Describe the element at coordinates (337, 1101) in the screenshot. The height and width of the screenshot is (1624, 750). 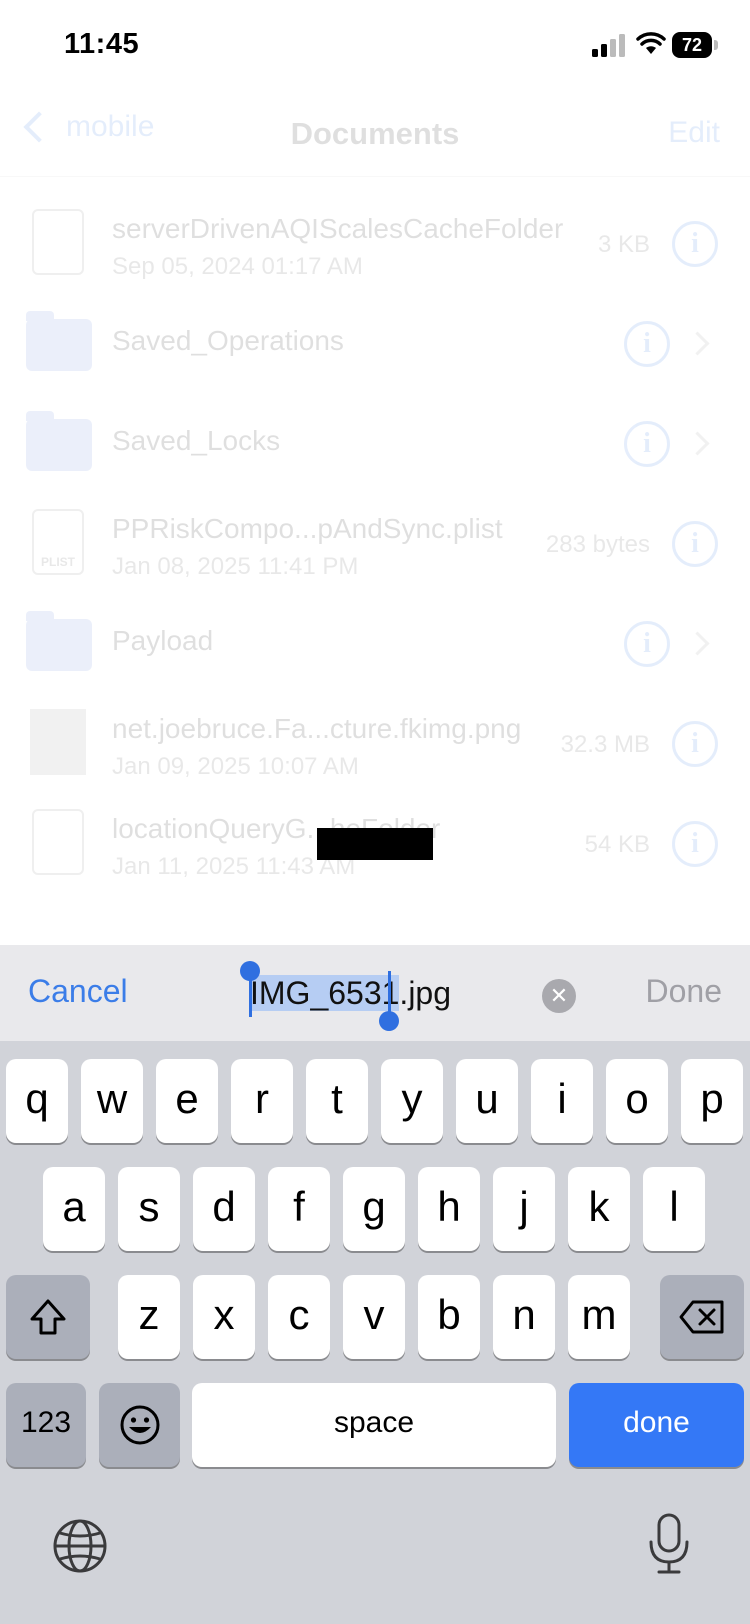
I see `key-t: t` at that location.